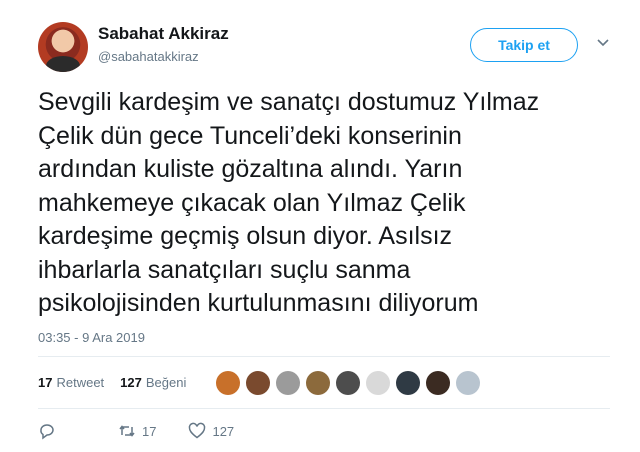  I want to click on author-handle: @sabahatakkiraz, so click(148, 56).